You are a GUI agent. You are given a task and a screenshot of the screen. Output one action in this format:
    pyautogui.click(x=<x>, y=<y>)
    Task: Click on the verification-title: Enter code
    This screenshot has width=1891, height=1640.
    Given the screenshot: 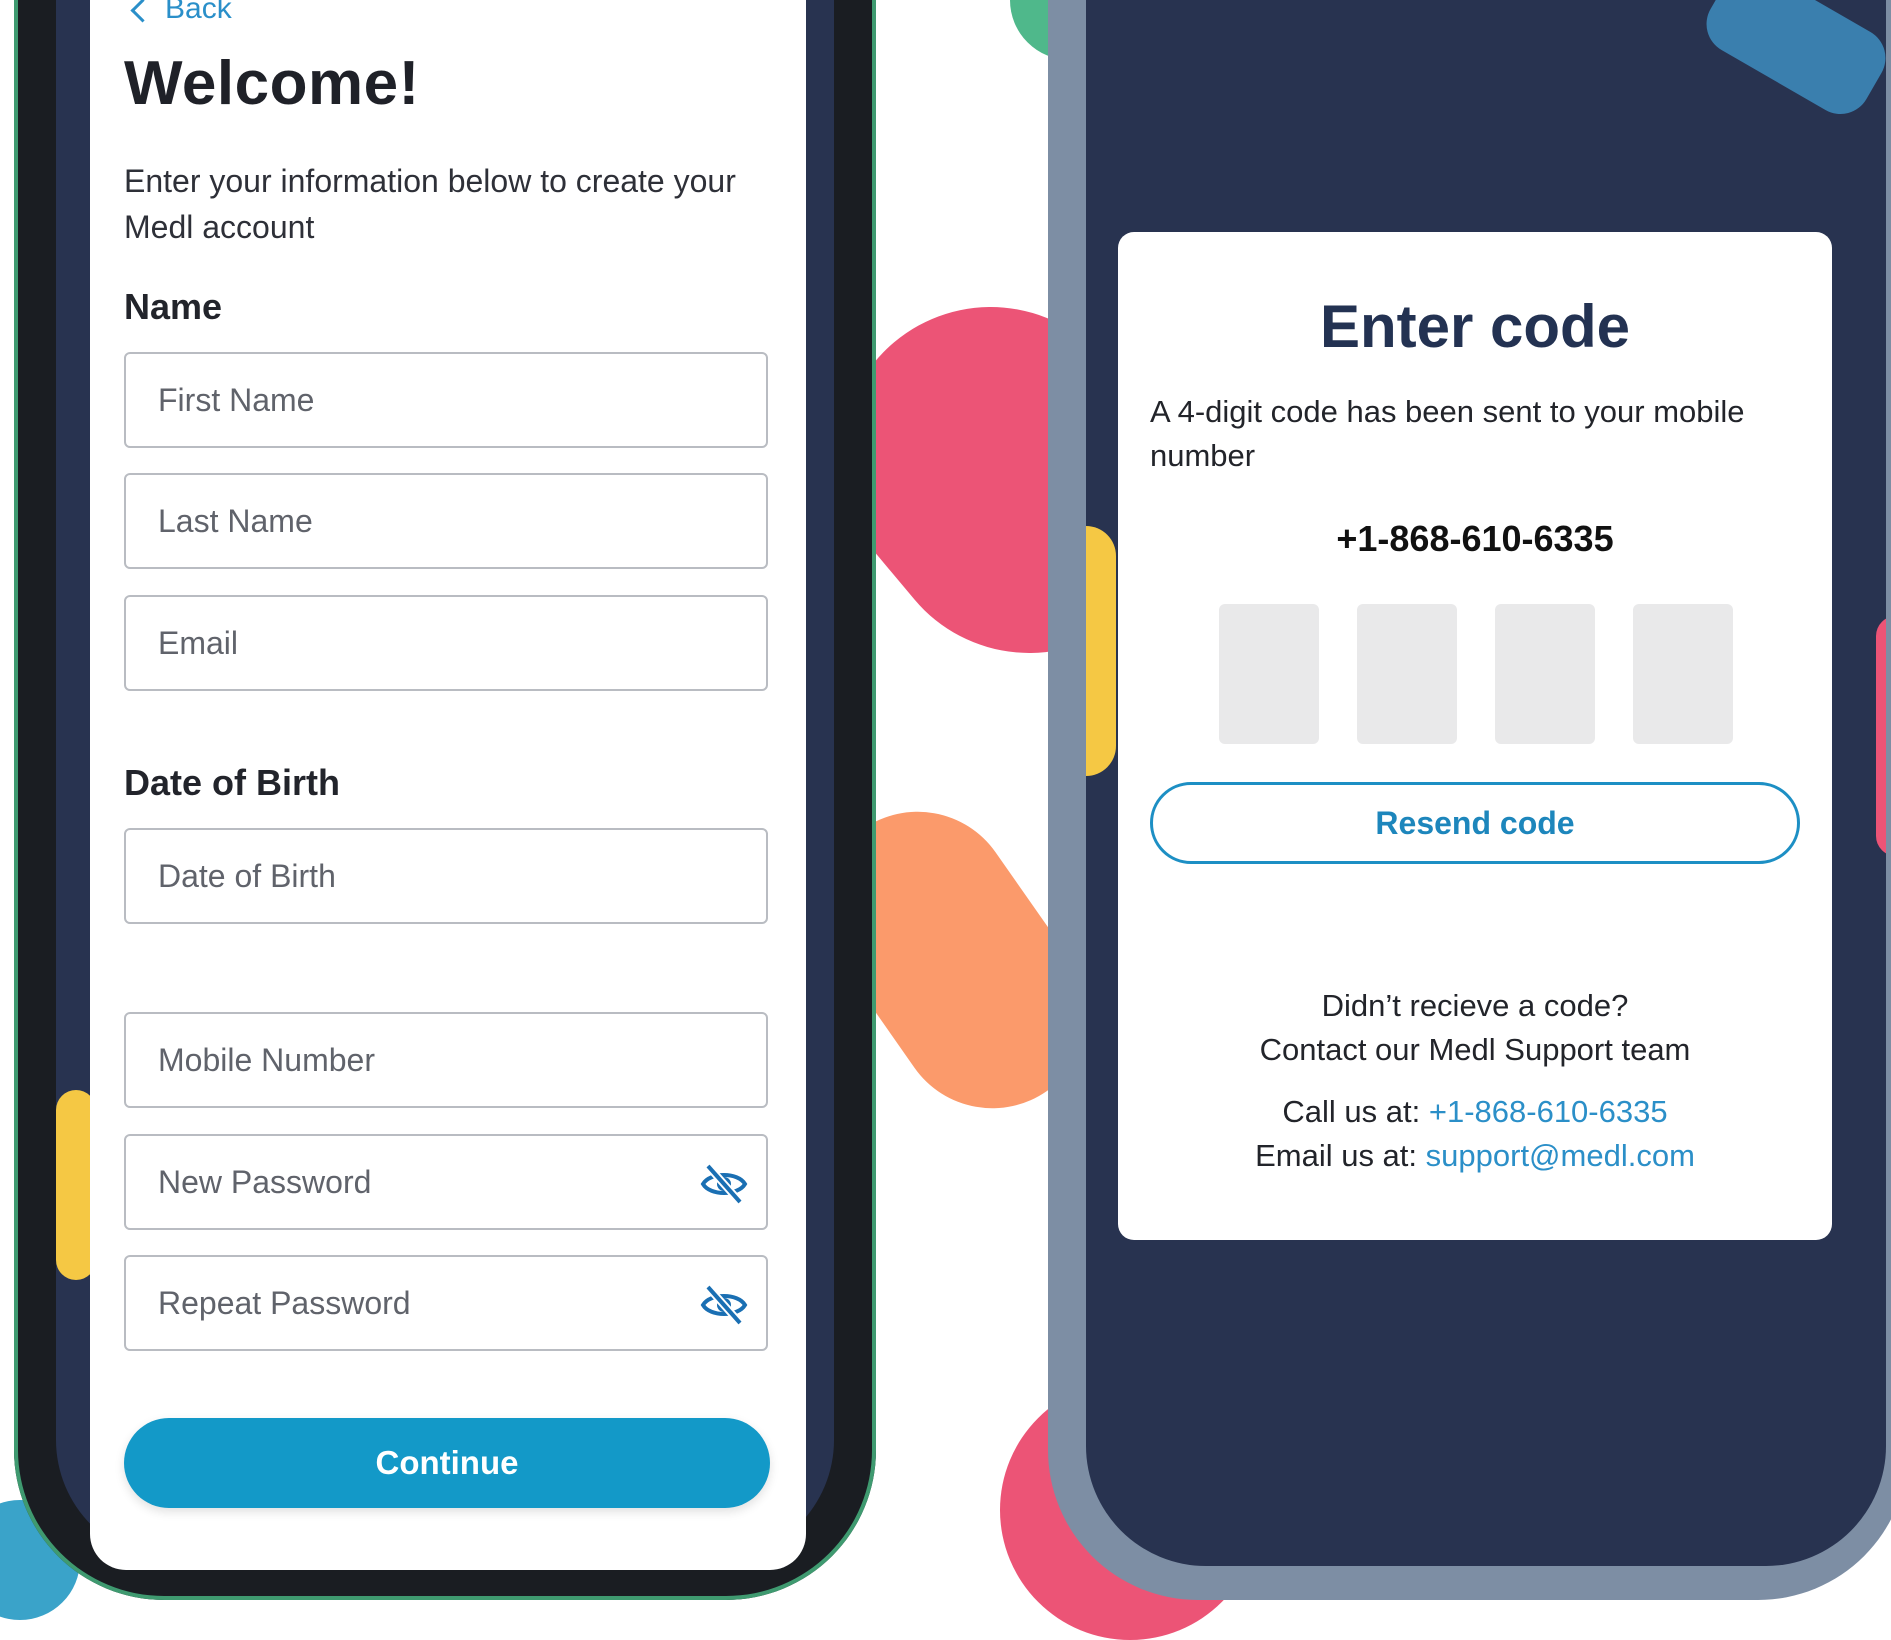 What is the action you would take?
    pyautogui.click(x=1475, y=326)
    